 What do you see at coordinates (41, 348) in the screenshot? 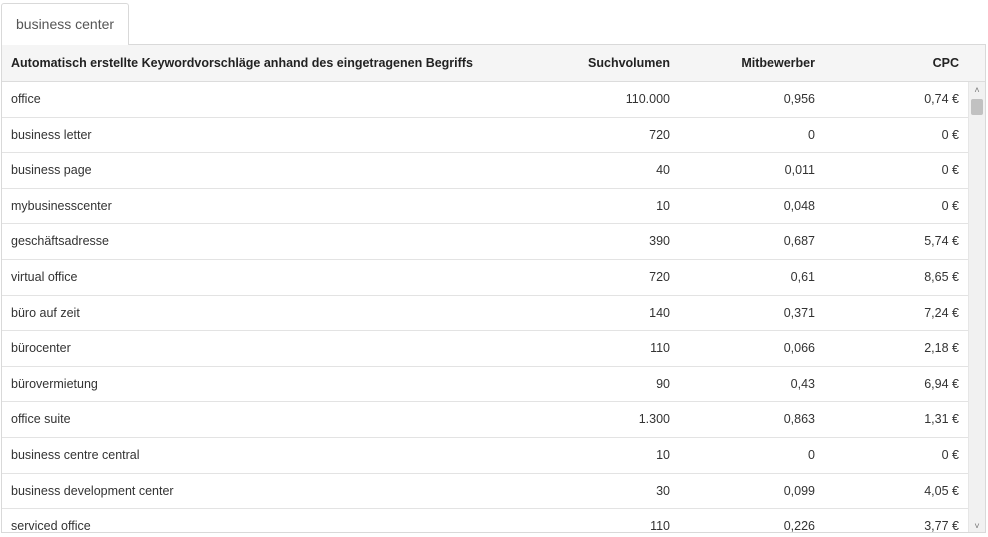
I see `cell-keyword: bürocenter` at bounding box center [41, 348].